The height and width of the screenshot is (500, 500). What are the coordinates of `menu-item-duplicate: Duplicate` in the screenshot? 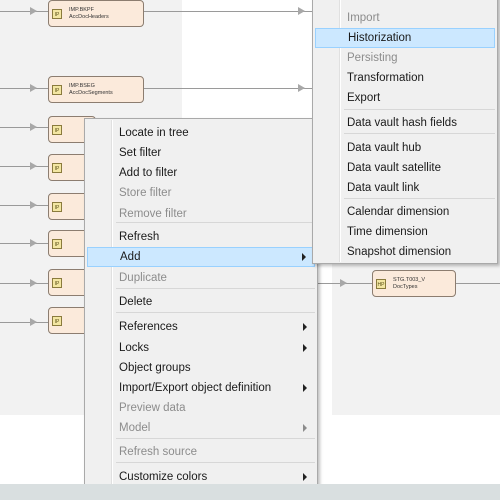 It's located at (201, 278).